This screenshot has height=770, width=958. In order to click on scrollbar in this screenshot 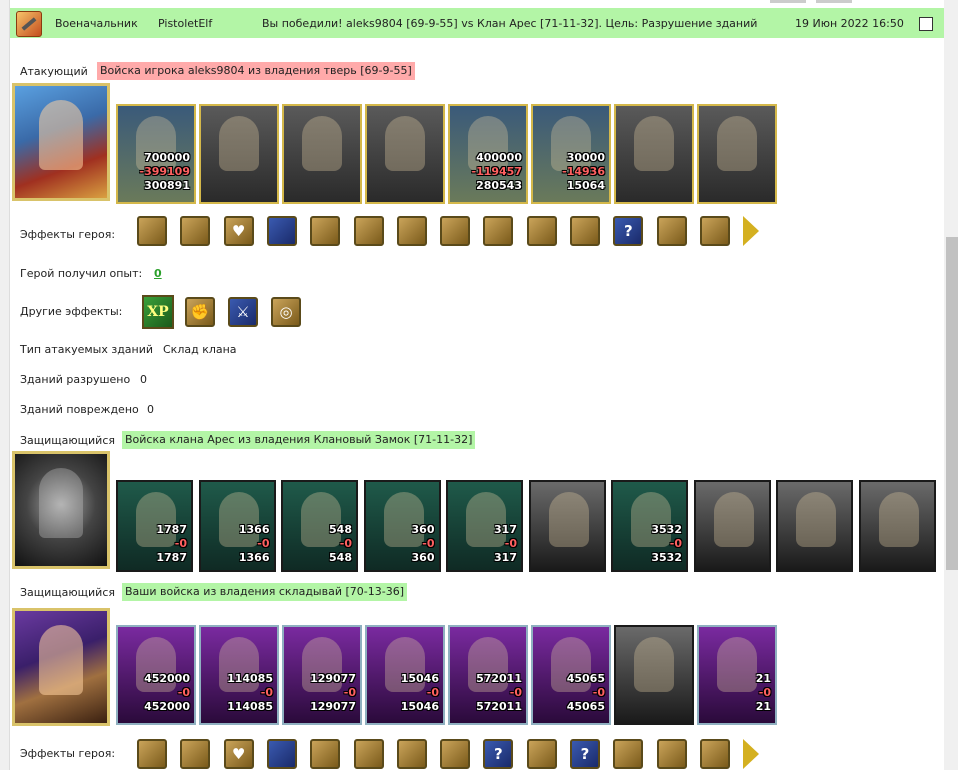, I will do `click(951, 385)`.